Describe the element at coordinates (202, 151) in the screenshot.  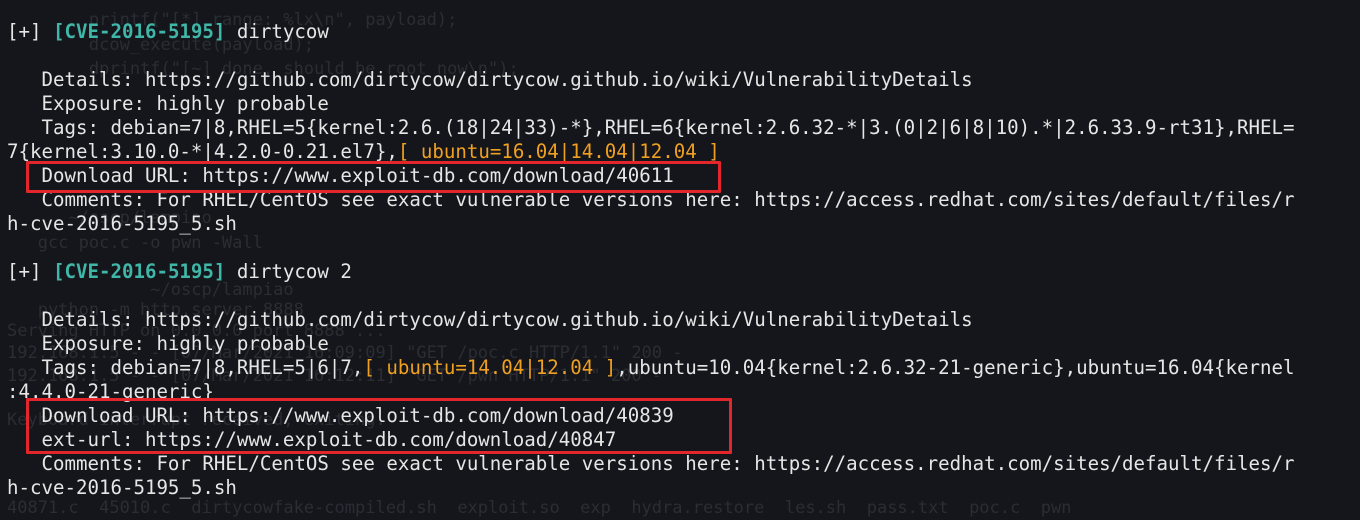
I see `tags-text: 7{kernel:3.10.0-*|4.2.0-0.21.el7},` at that location.